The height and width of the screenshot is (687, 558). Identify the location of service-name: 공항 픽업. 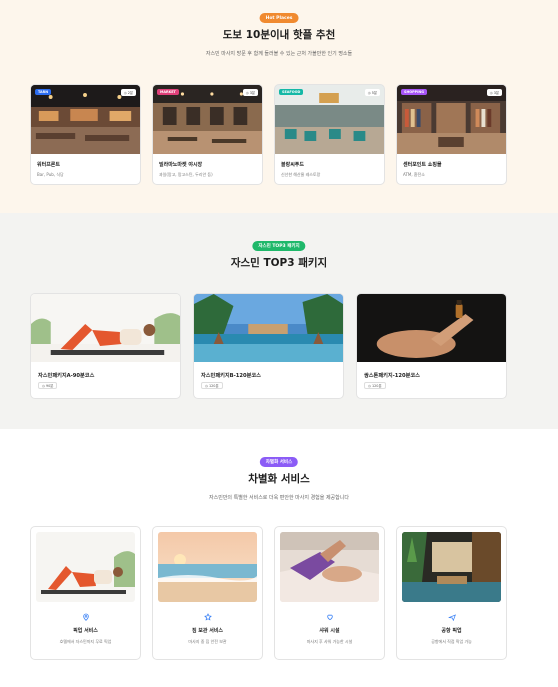
(451, 631).